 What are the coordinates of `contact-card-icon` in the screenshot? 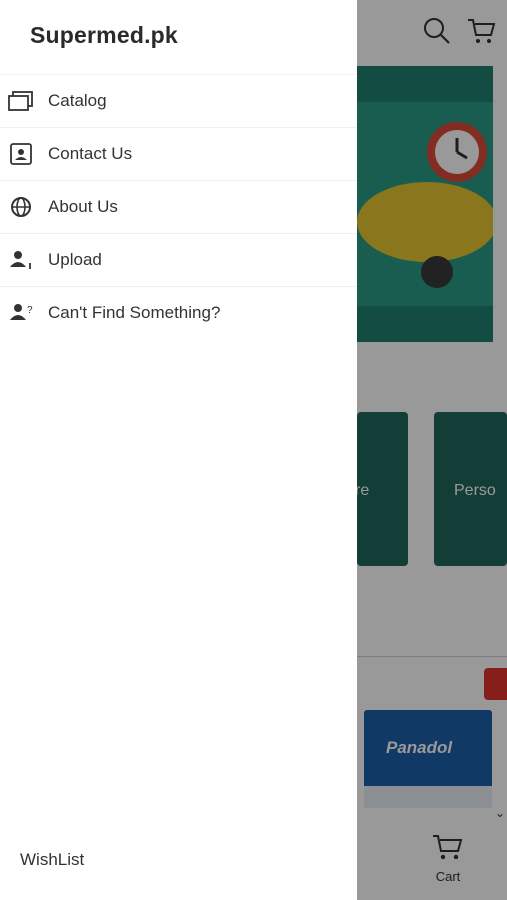 It's located at (21, 154).